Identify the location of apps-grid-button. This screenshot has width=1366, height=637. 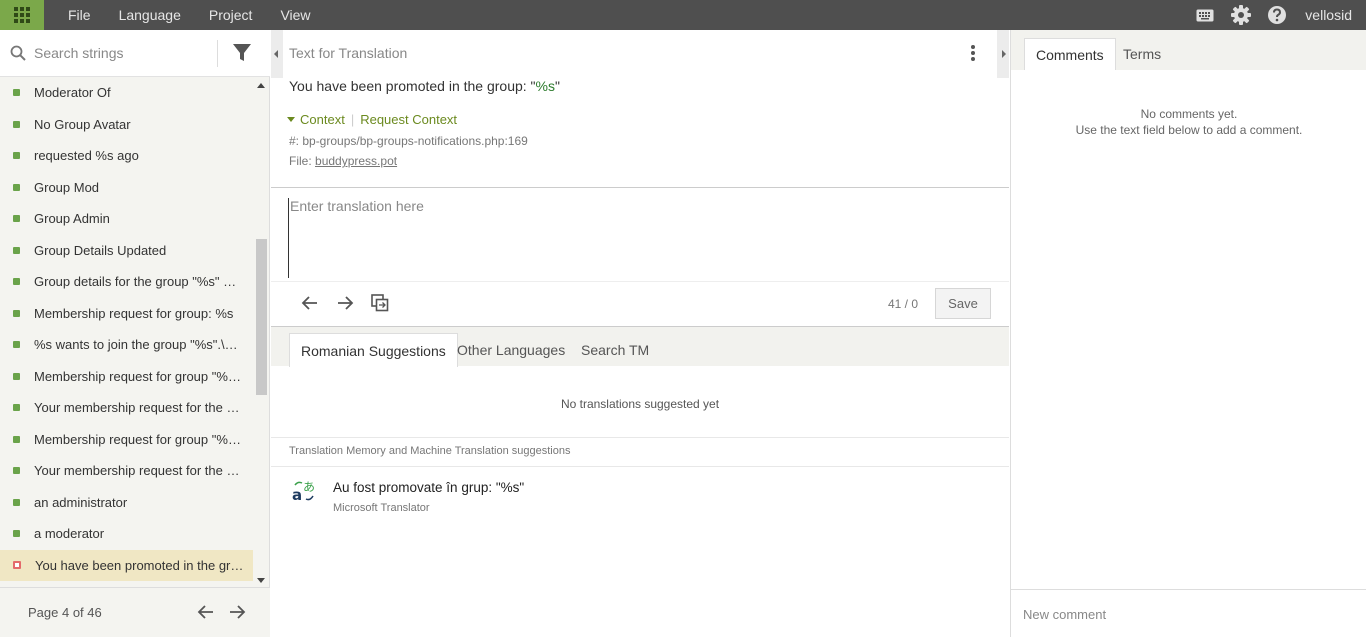
(22, 15).